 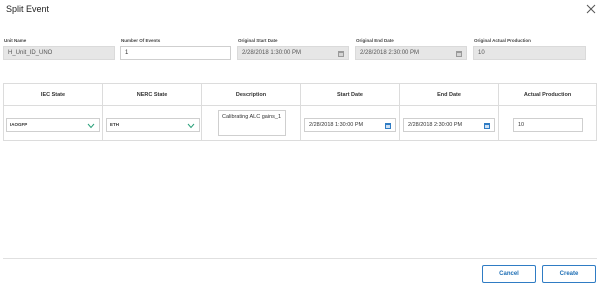 I want to click on nerc-state-select: ETH, so click(x=153, y=125).